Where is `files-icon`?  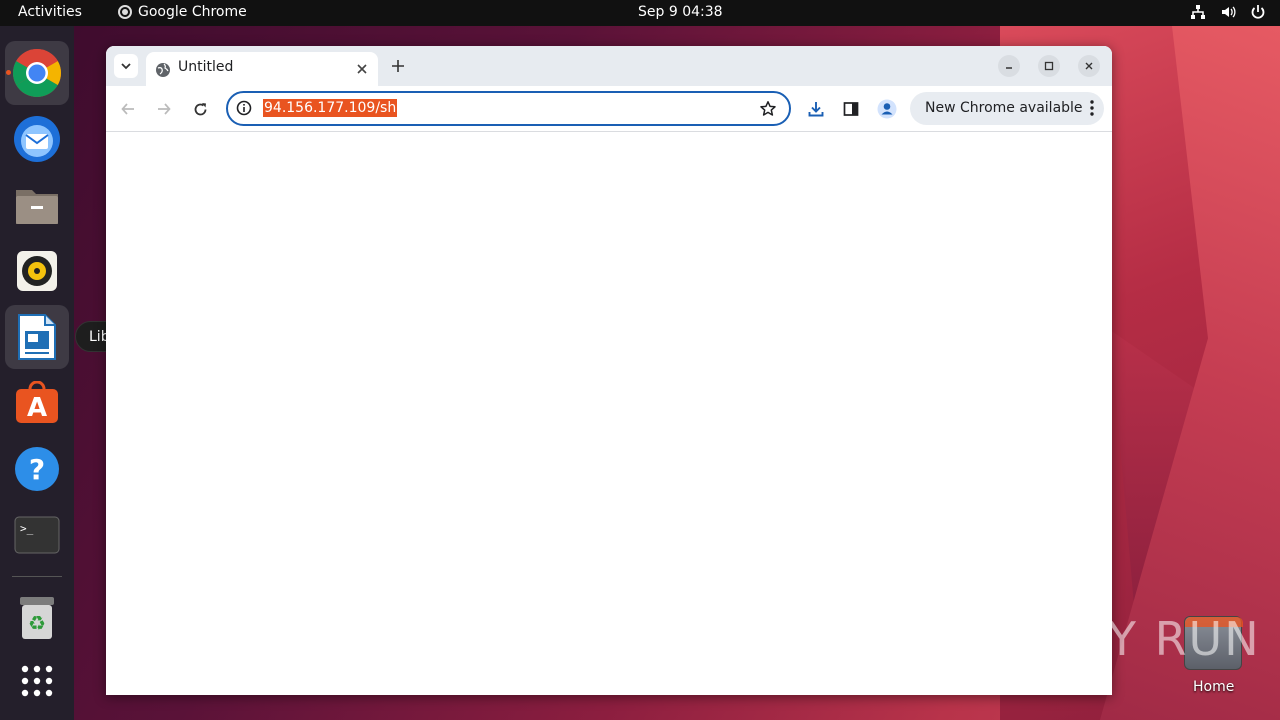
files-icon is located at coordinates (37, 207).